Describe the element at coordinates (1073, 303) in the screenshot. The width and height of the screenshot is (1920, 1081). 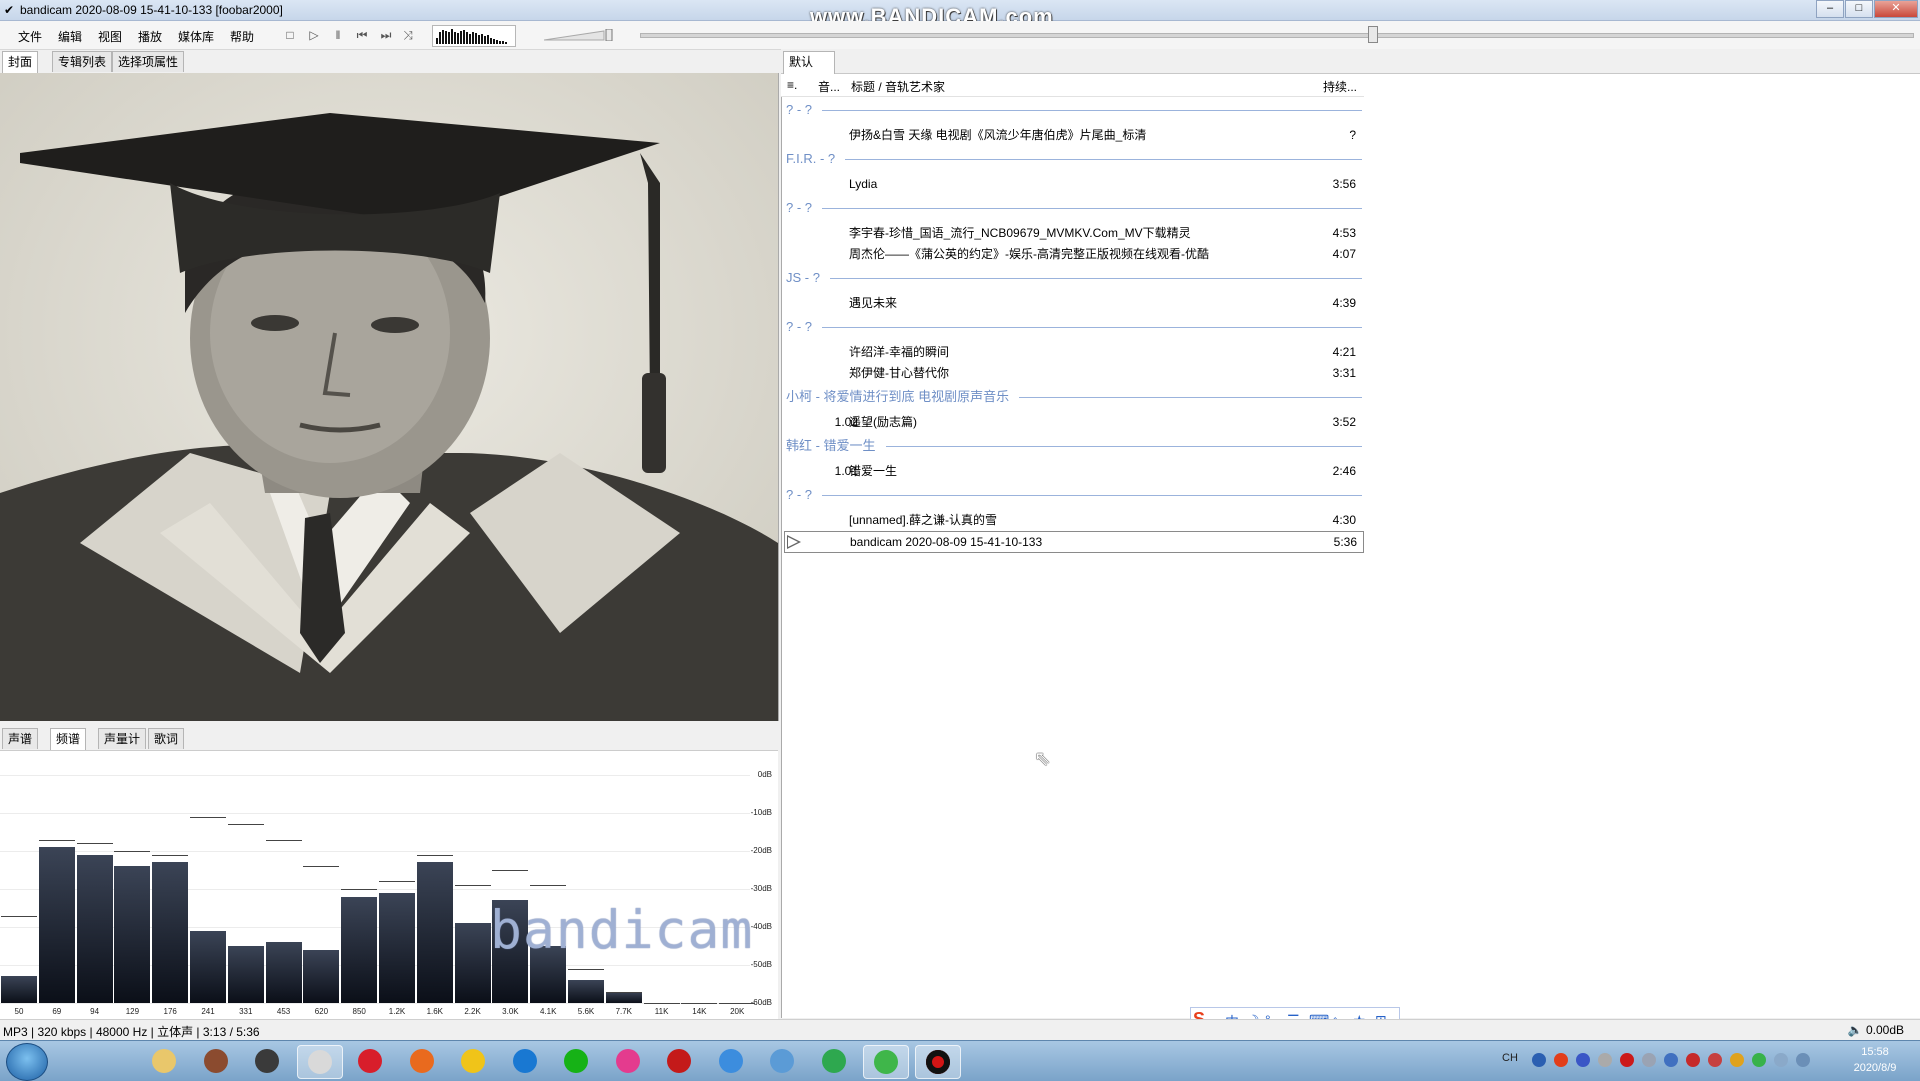
I see `playlist-row: 遇见未来 4:39` at that location.